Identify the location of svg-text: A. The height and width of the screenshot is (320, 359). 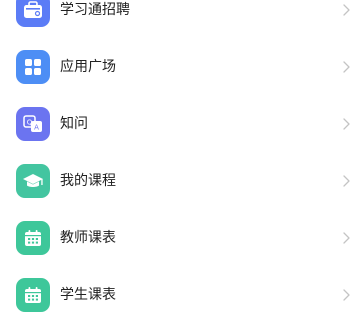
(36, 128).